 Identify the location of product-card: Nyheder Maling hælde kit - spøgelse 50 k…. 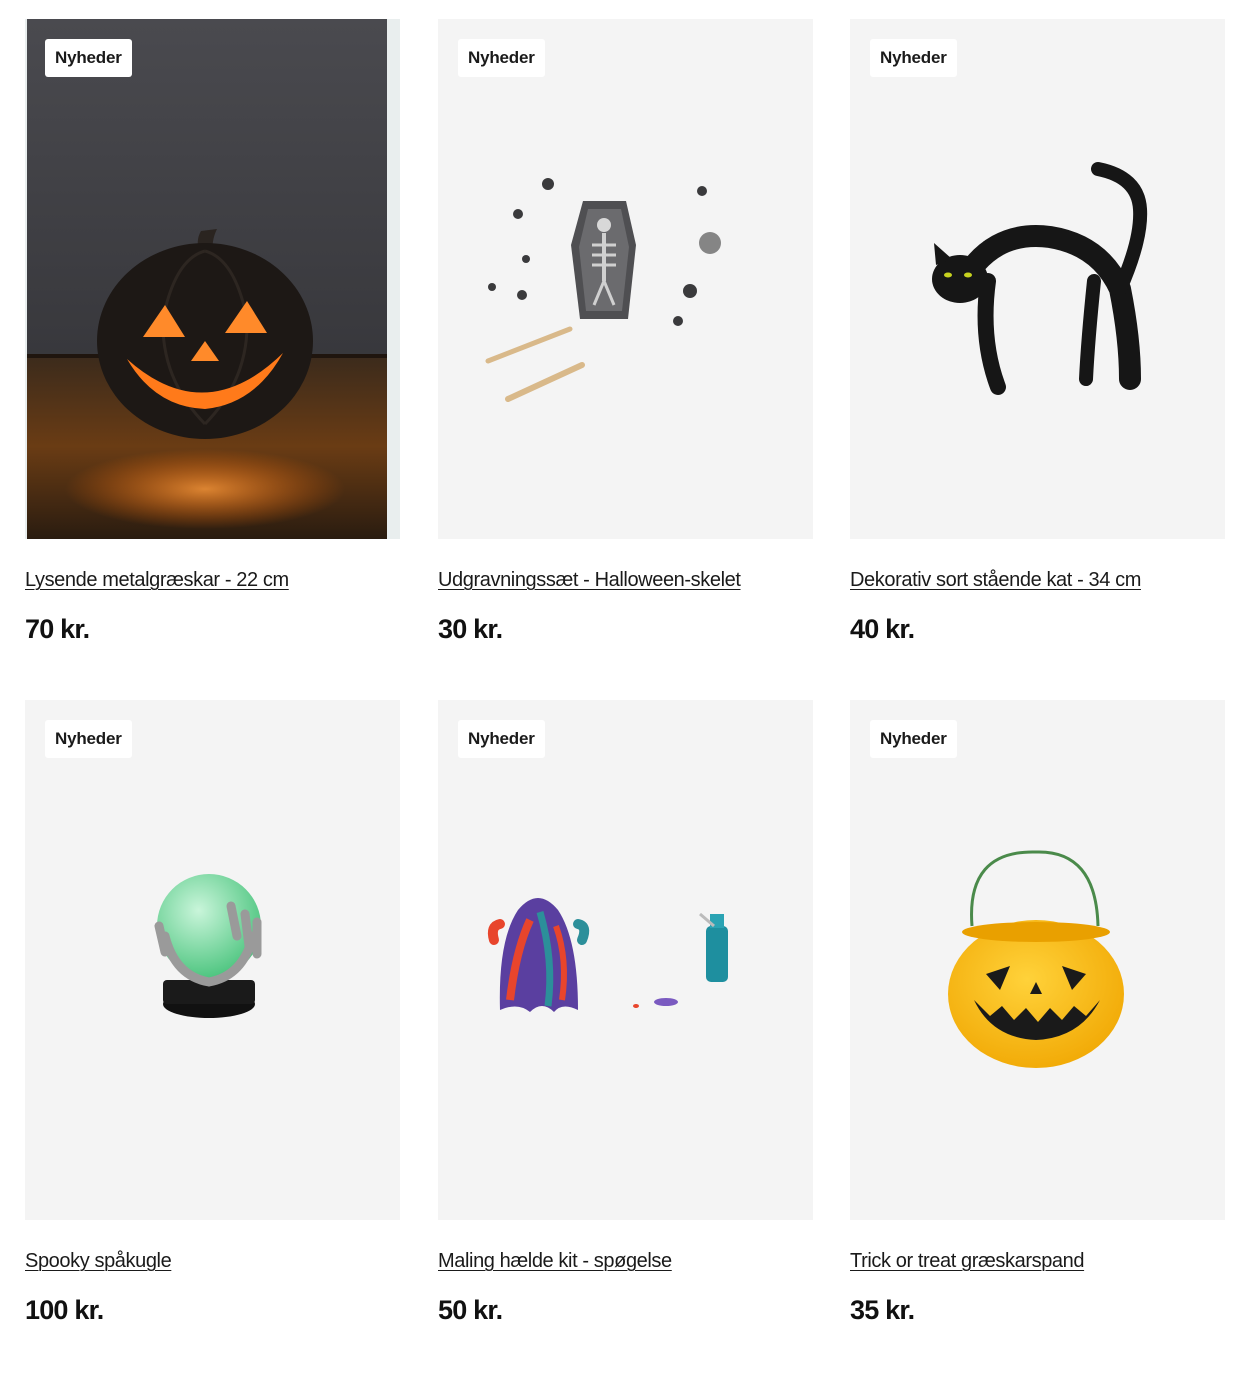
(625, 1013).